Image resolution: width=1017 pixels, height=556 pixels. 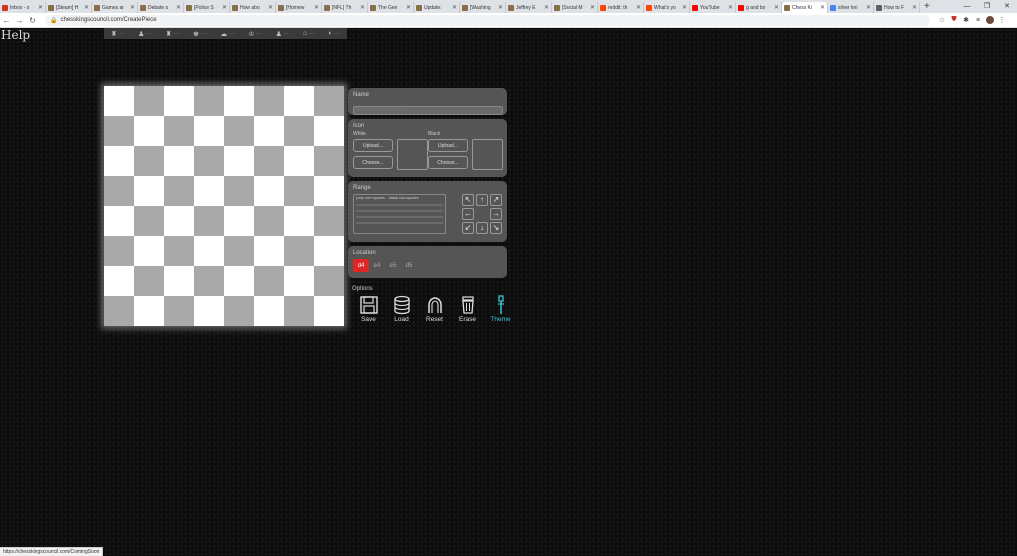 I want to click on browser-tab: [Washing ✕, so click(x=483, y=7).